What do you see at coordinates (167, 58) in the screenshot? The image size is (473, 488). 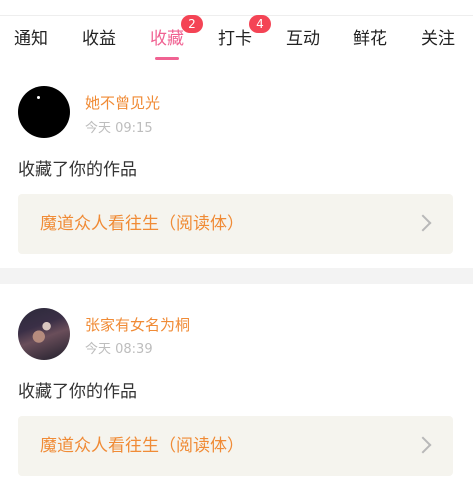 I see `active-tab-indicator` at bounding box center [167, 58].